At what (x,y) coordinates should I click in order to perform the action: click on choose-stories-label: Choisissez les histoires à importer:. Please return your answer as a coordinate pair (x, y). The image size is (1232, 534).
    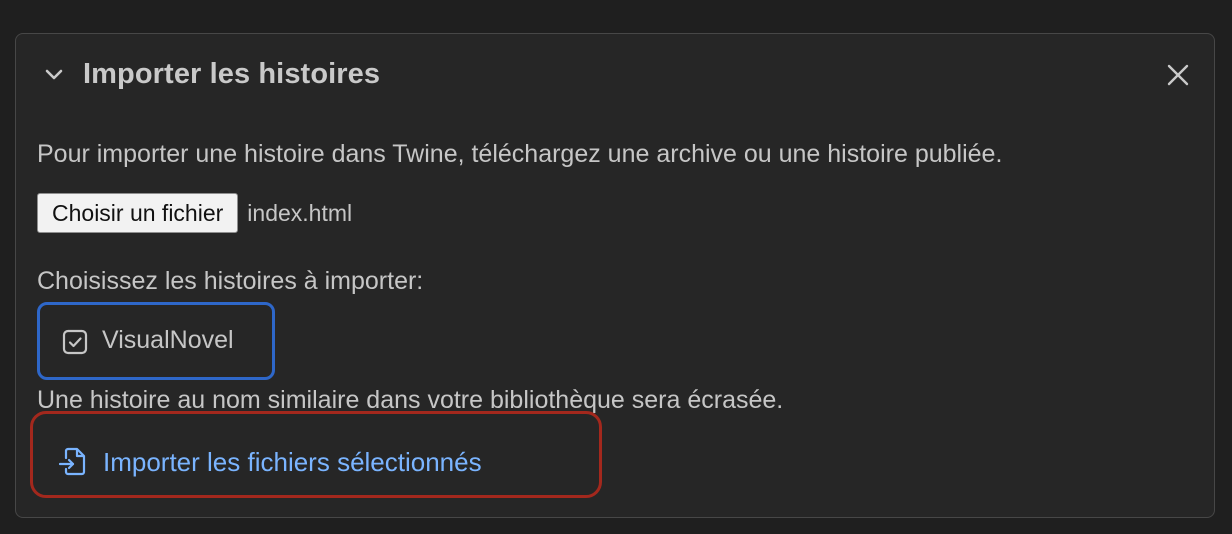
    Looking at the image, I should click on (230, 281).